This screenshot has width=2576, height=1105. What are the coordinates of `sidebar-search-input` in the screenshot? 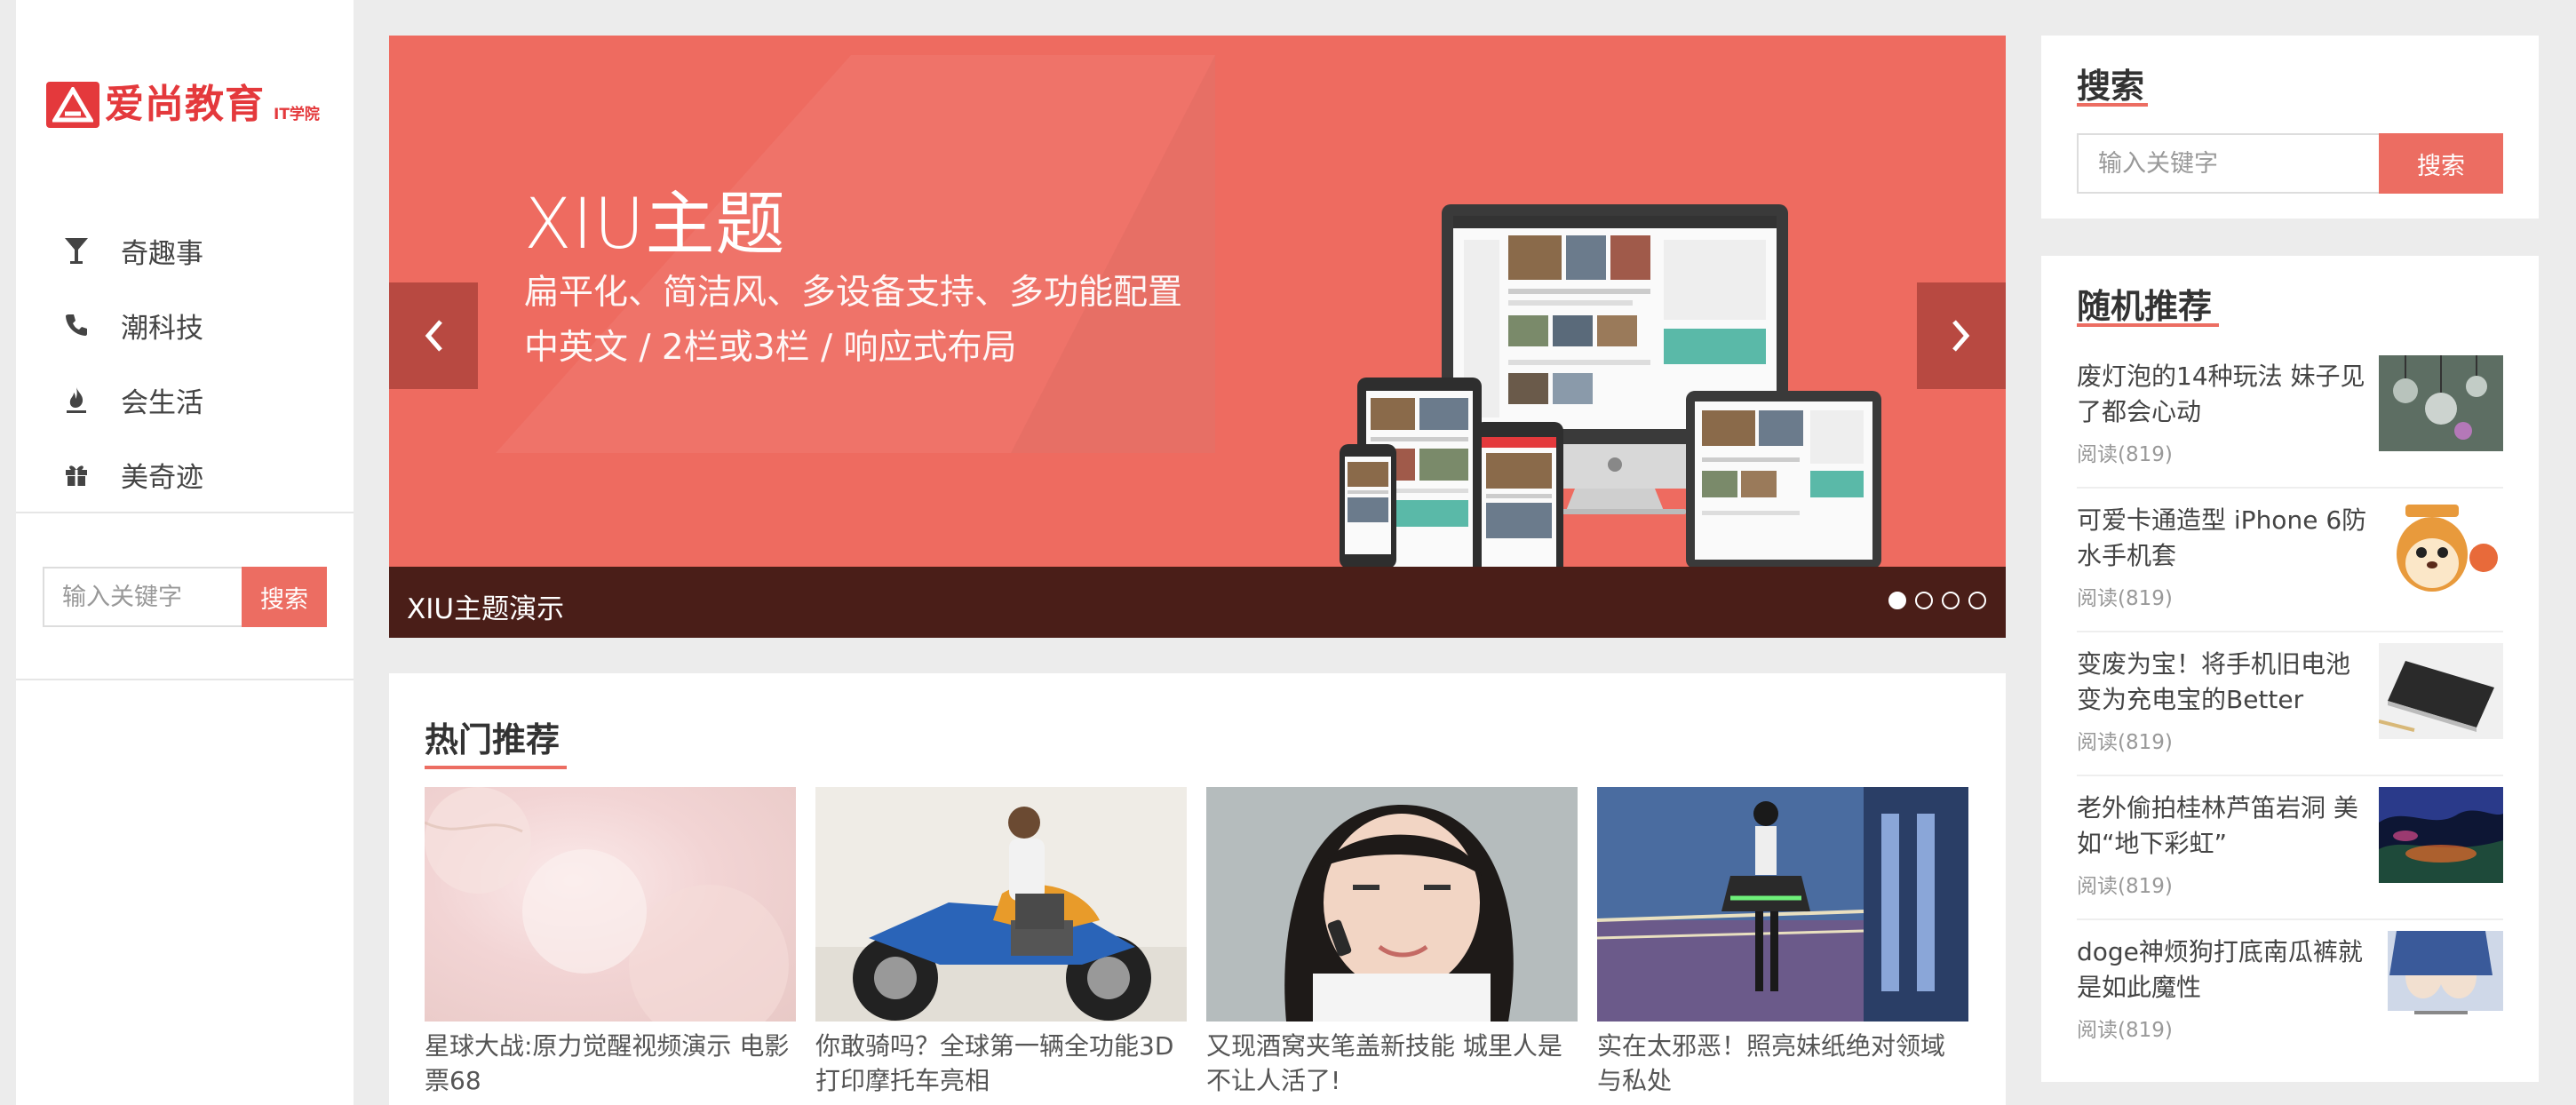 It's located at (142, 597).